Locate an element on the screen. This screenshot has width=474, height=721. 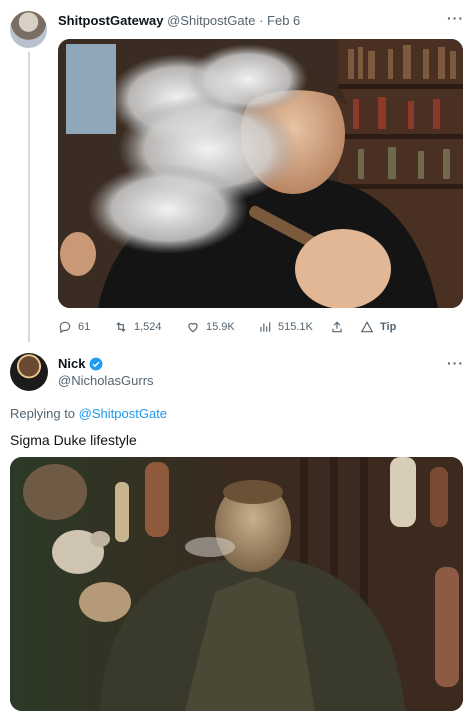
tip-icon is located at coordinates (367, 327).